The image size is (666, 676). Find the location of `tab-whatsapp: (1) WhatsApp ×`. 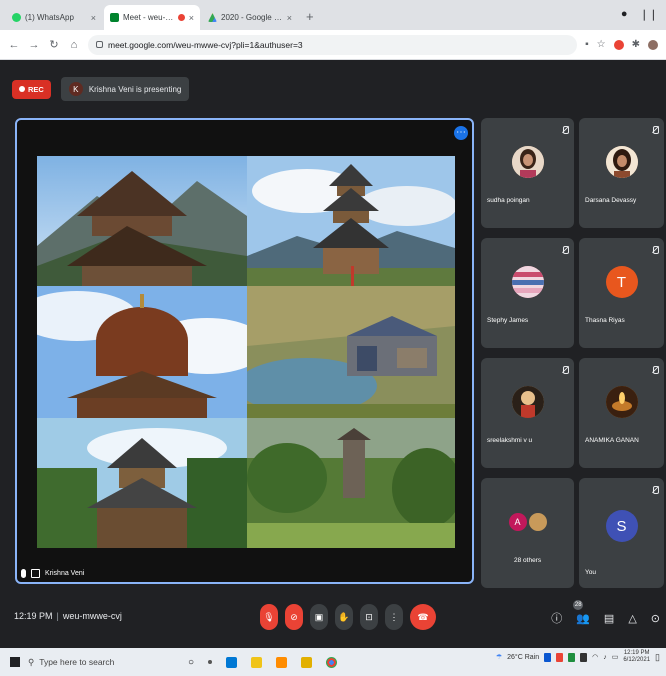

tab-whatsapp: (1) WhatsApp × is located at coordinates (54, 17).